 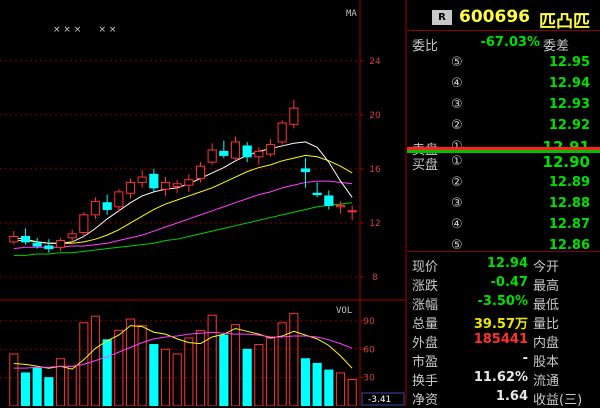 What do you see at coordinates (457, 62) in the screenshot?
I see `ask-level-number: ⑤` at bounding box center [457, 62].